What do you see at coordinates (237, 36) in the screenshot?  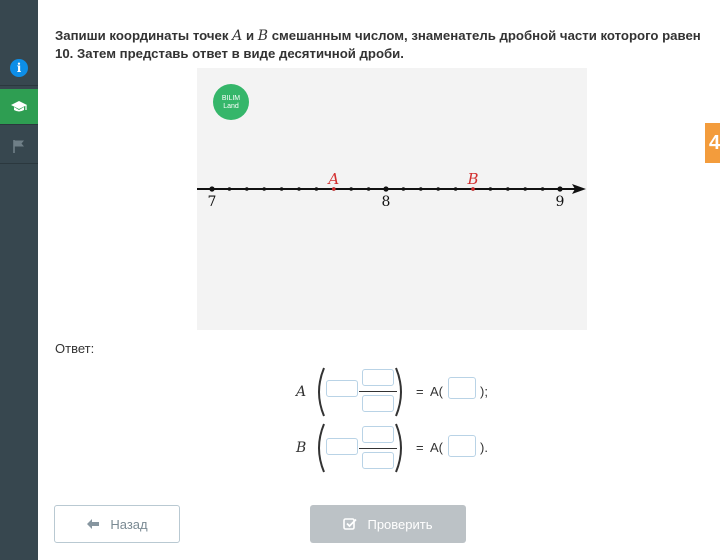 I see `task-var-a: A` at bounding box center [237, 36].